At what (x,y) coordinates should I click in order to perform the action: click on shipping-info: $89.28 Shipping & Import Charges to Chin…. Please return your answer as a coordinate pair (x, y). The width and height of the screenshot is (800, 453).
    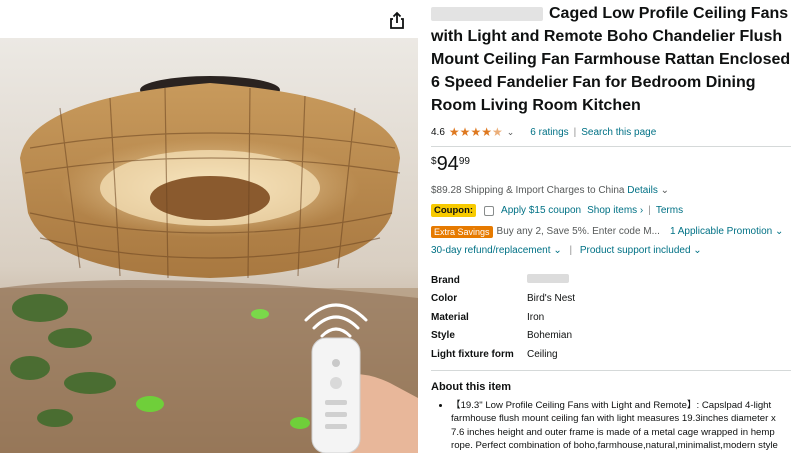
    Looking at the image, I should click on (611, 190).